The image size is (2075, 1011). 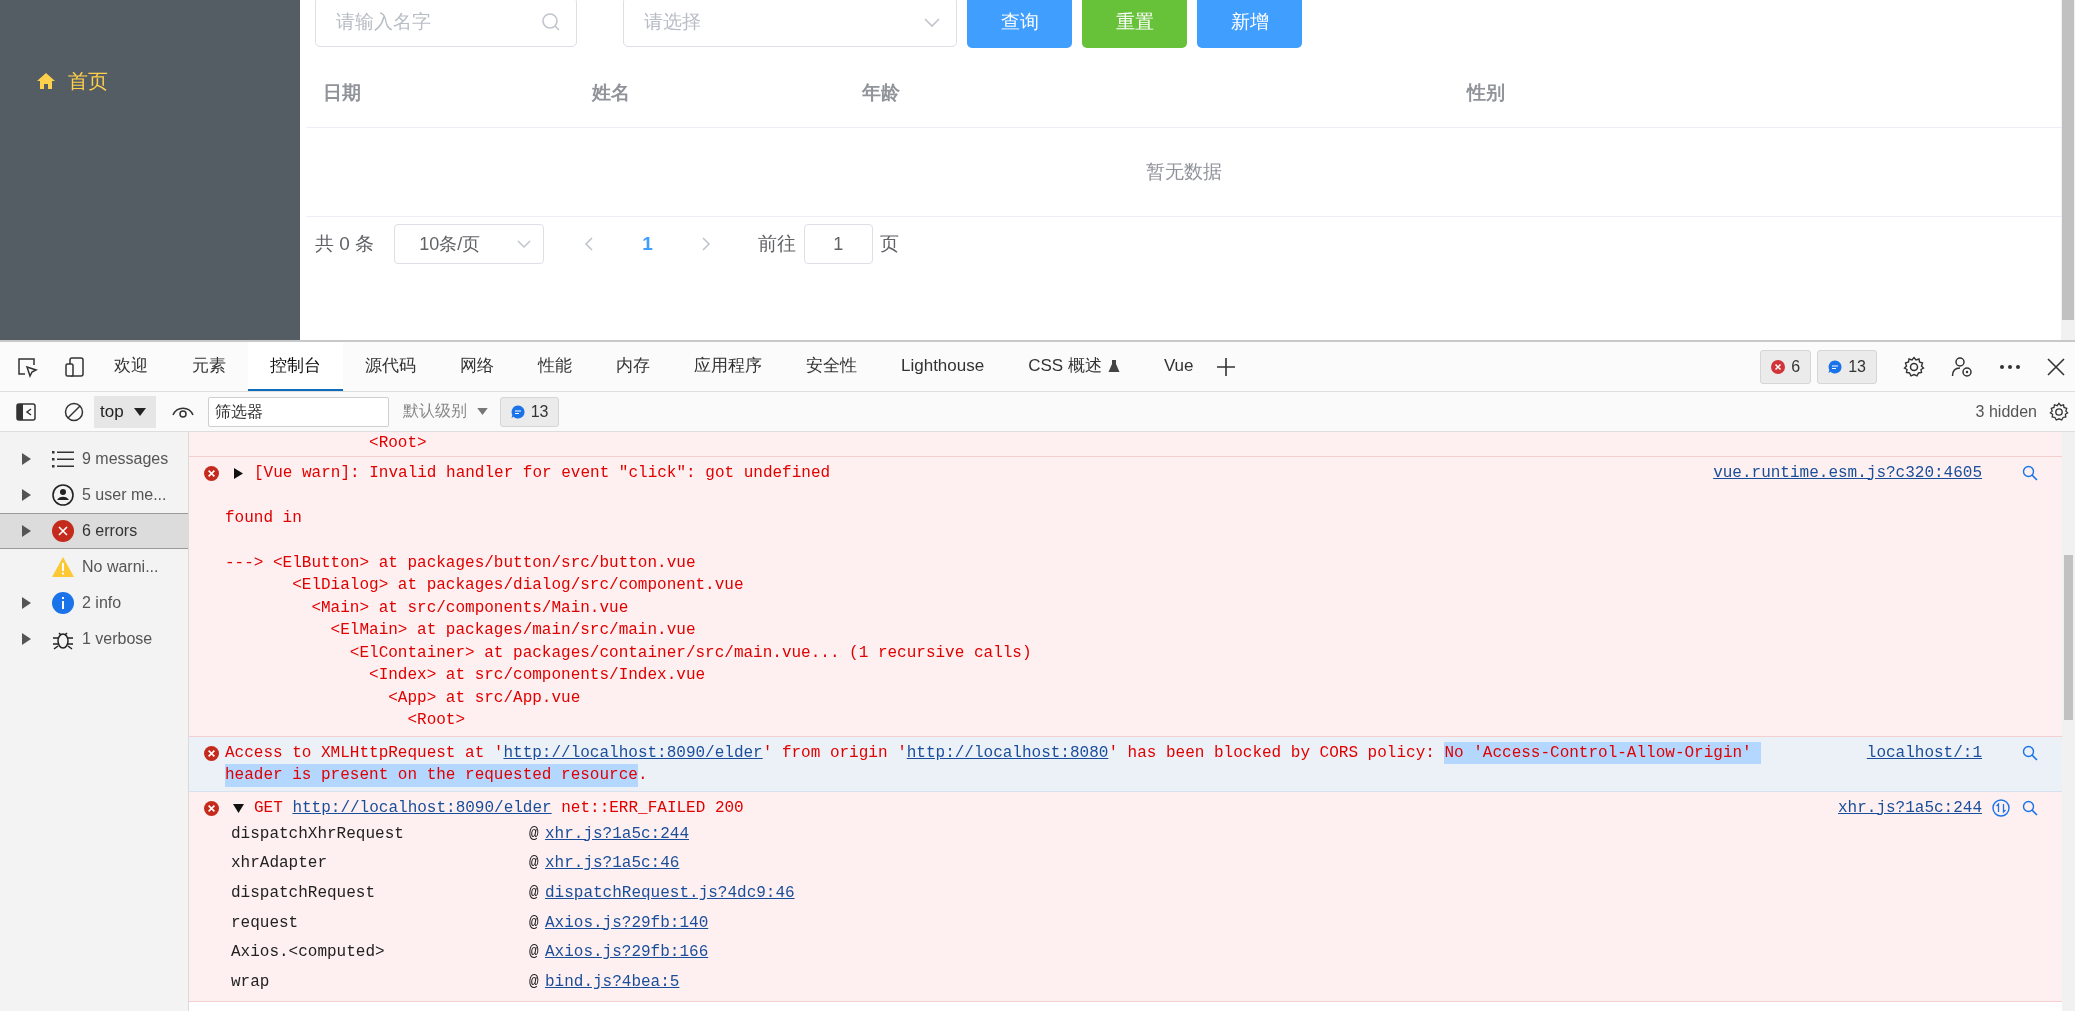 What do you see at coordinates (1191, 863) in the screenshot?
I see `stack-location-link: xhr.js?1a5c:46` at bounding box center [1191, 863].